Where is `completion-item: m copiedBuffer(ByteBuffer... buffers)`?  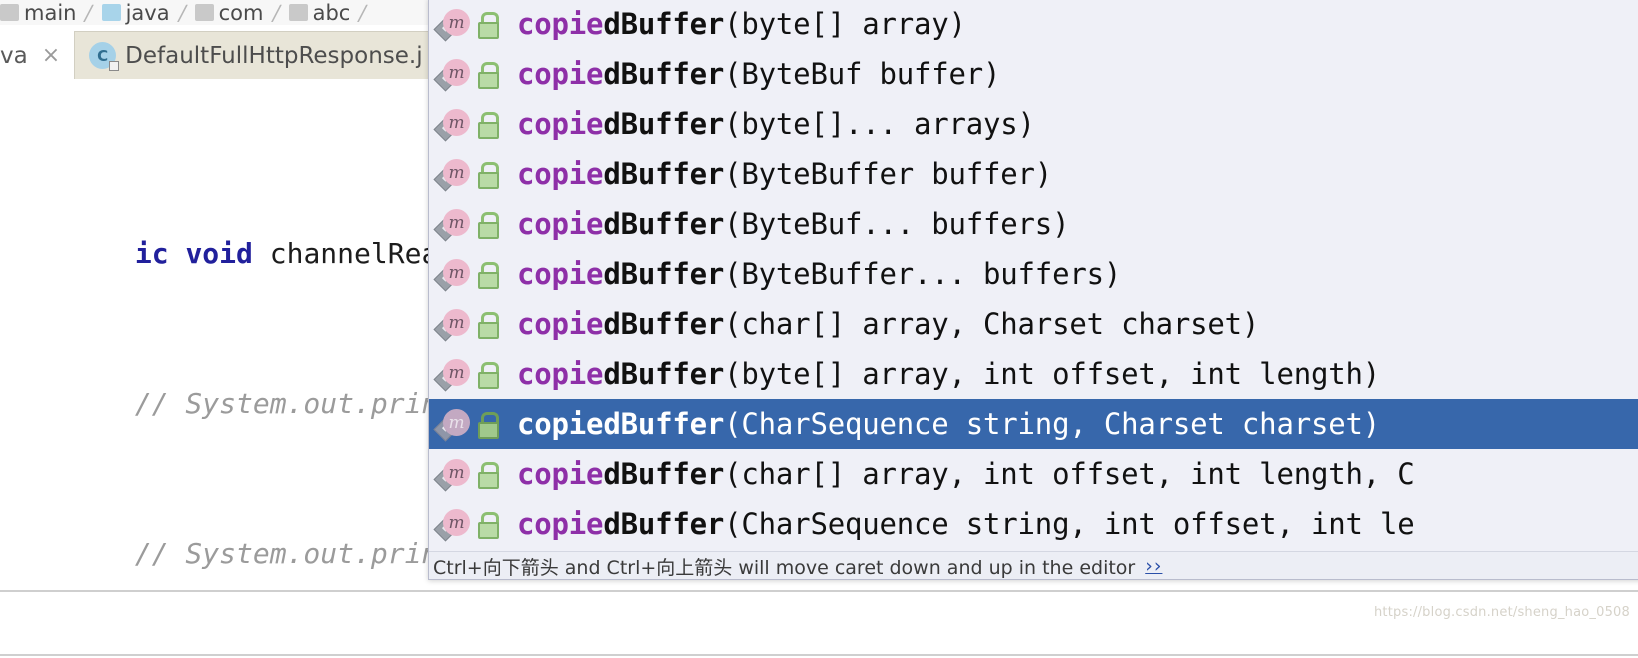
completion-item: m copiedBuffer(ByteBuffer... buffers) is located at coordinates (1033, 274).